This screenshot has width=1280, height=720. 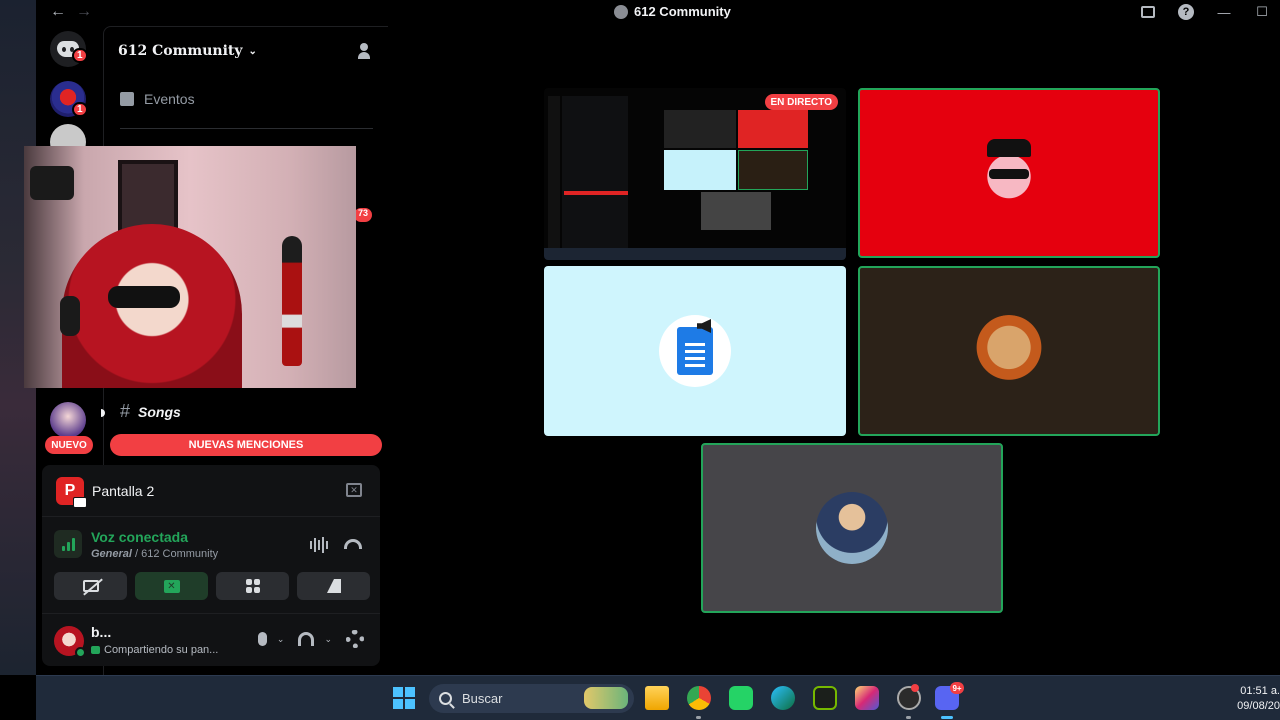 I want to click on stop-stream-icon: ✕, so click(x=354, y=490).